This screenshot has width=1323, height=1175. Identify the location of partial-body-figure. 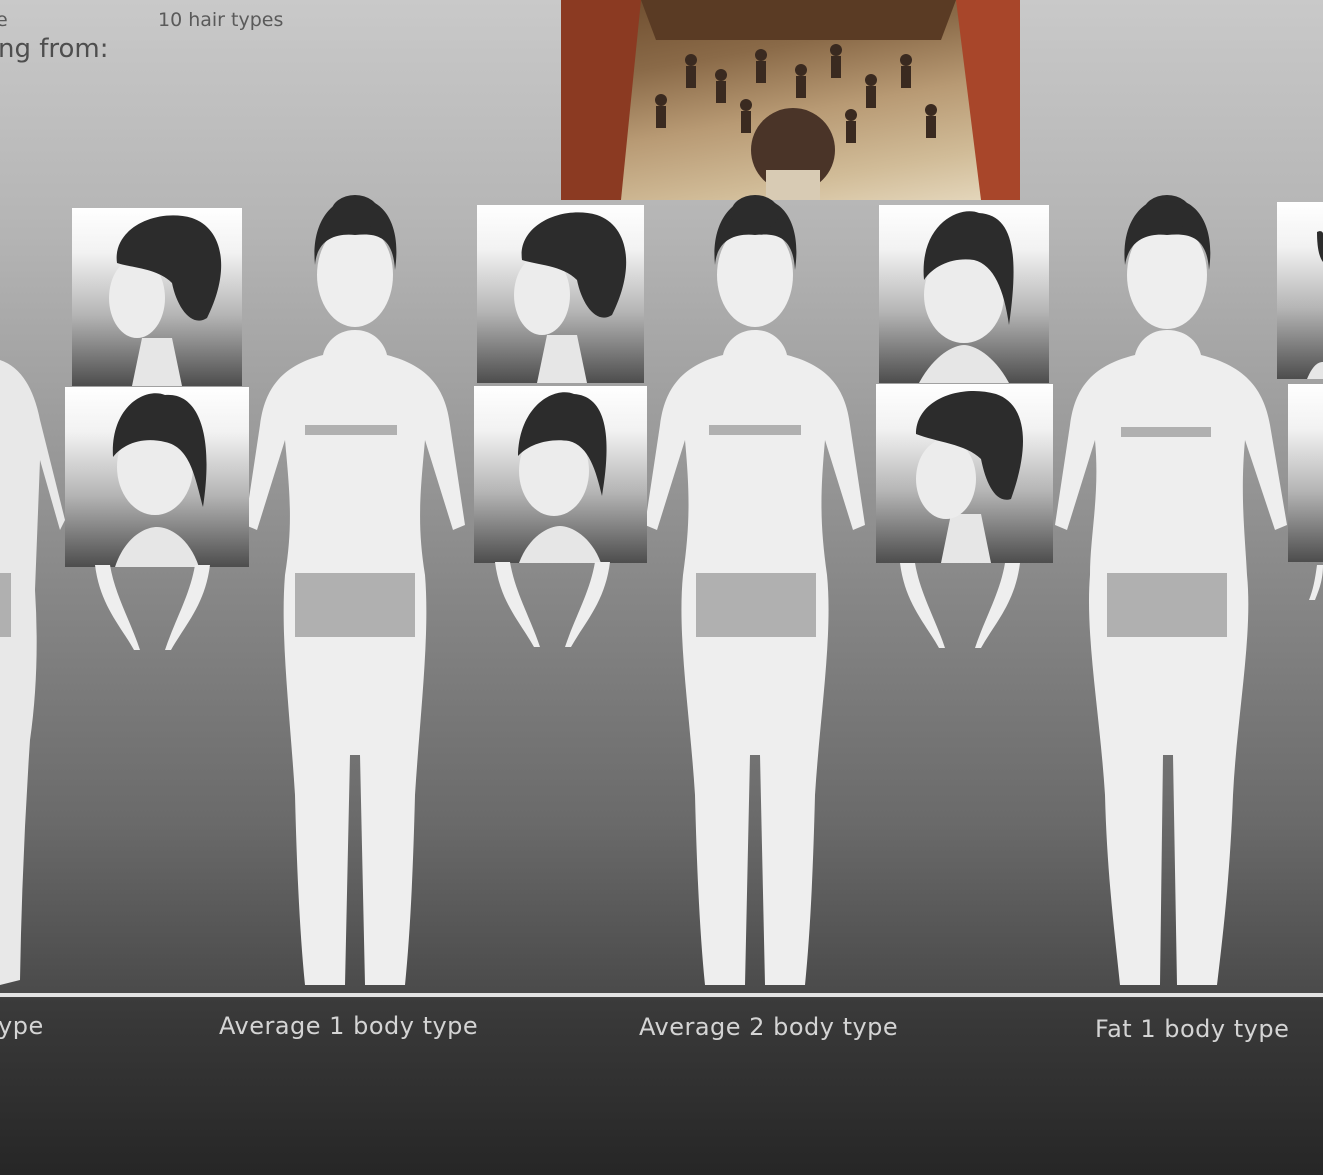
(32, 672).